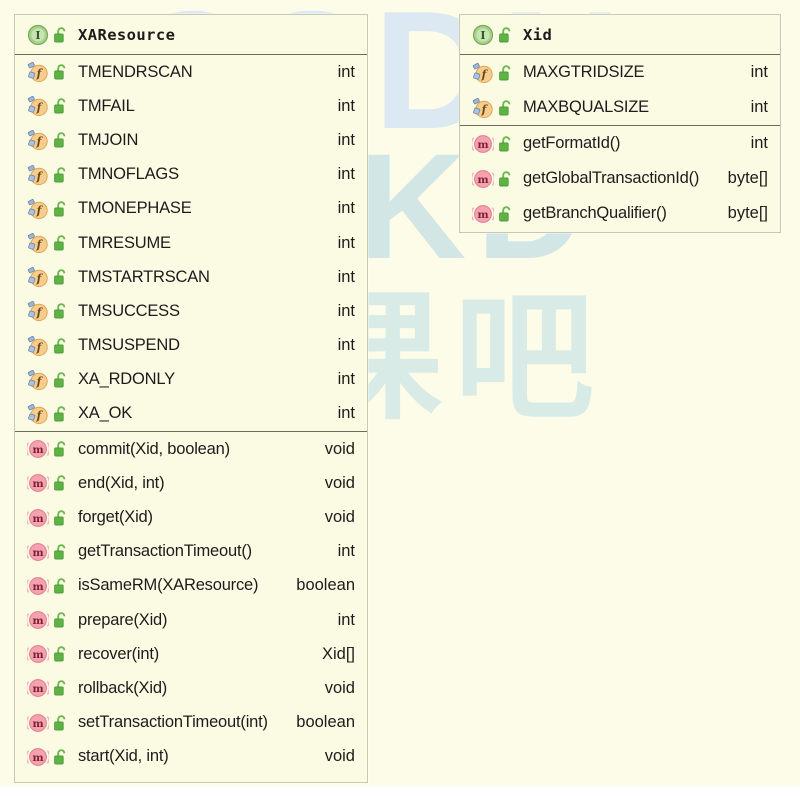 This screenshot has height=800, width=800. Describe the element at coordinates (620, 35) in the screenshot. I see `class-header-xid: I Xid` at that location.